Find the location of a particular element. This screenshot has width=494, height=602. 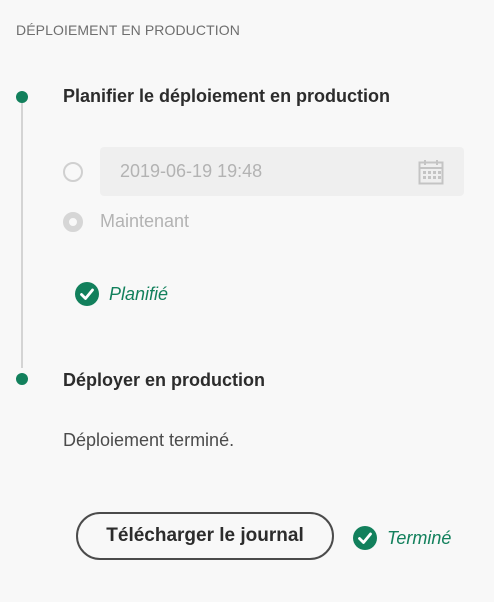

section-title: DÉPLOIEMENT EN PRODUCTION is located at coordinates (128, 30).